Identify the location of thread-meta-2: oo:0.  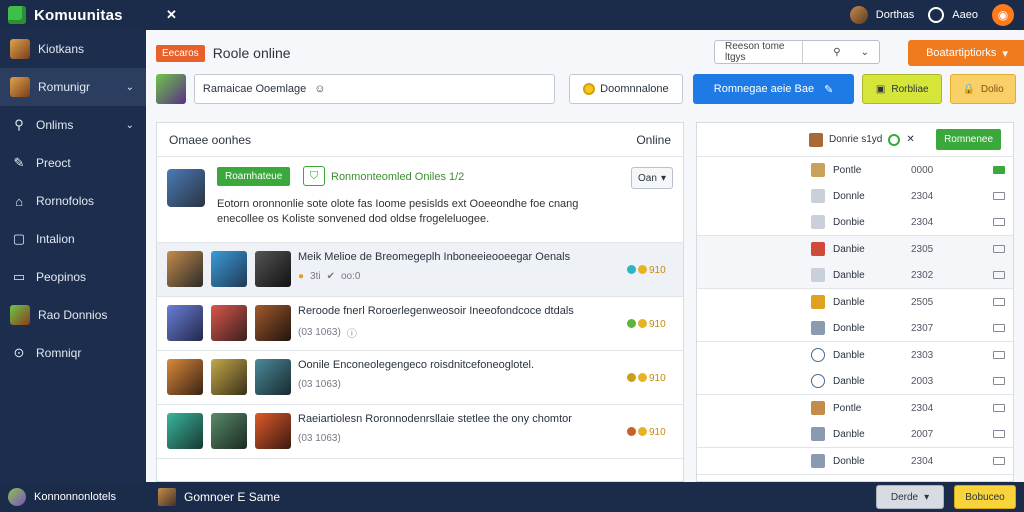
(351, 276).